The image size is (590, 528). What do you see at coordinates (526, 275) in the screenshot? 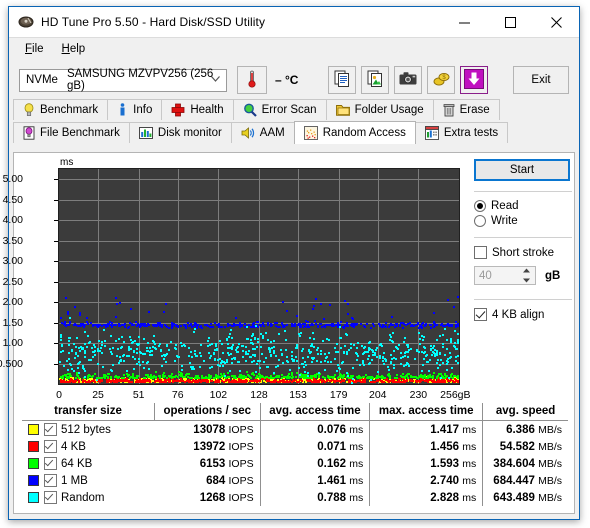
I see `spinner-arrows` at bounding box center [526, 275].